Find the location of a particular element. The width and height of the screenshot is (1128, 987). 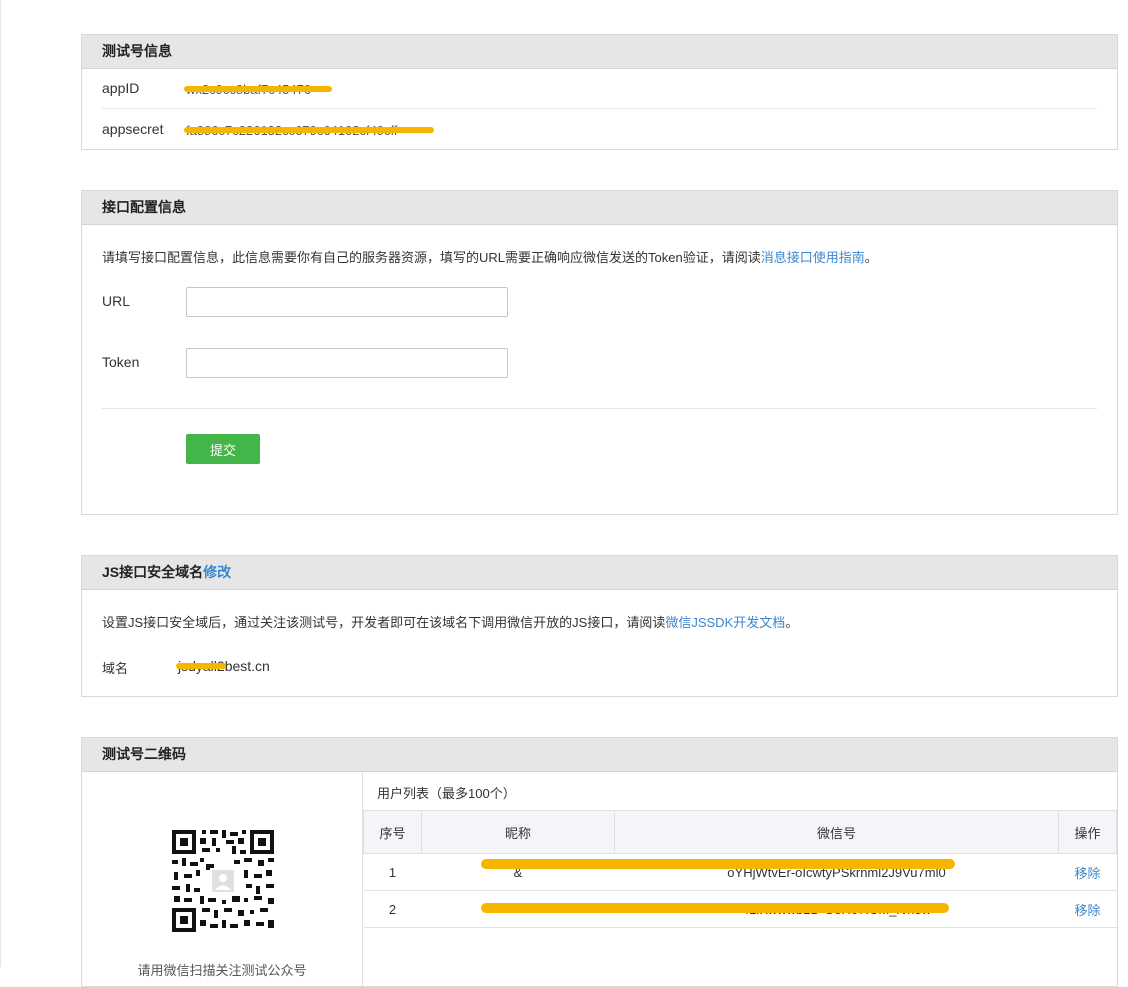

js-domain-title: JS接口安全域名 is located at coordinates (153, 572).